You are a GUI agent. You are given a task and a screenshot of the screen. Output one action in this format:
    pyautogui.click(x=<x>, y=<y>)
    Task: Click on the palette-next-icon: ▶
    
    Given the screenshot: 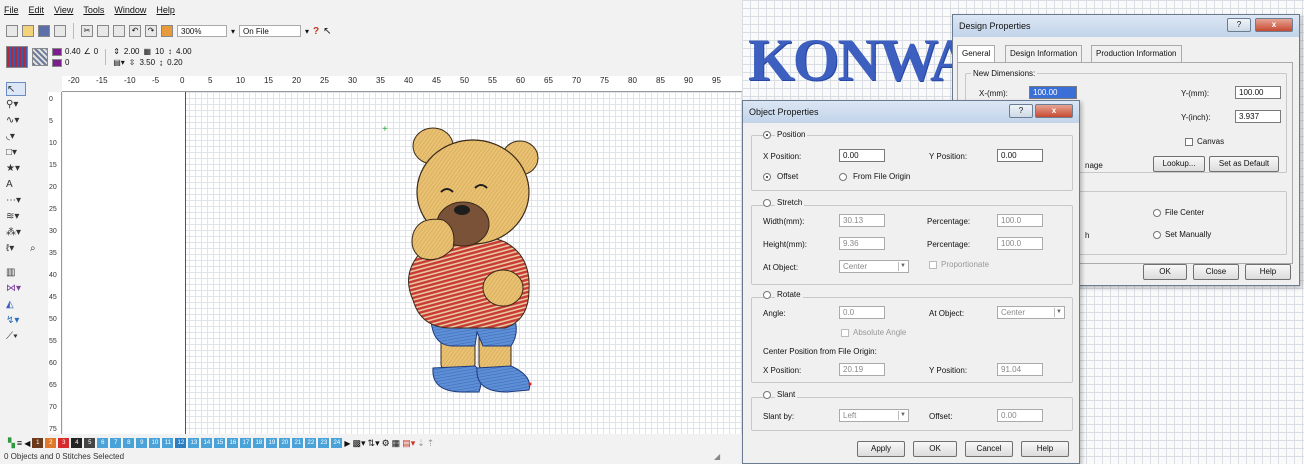 What is the action you would take?
    pyautogui.click(x=347, y=443)
    